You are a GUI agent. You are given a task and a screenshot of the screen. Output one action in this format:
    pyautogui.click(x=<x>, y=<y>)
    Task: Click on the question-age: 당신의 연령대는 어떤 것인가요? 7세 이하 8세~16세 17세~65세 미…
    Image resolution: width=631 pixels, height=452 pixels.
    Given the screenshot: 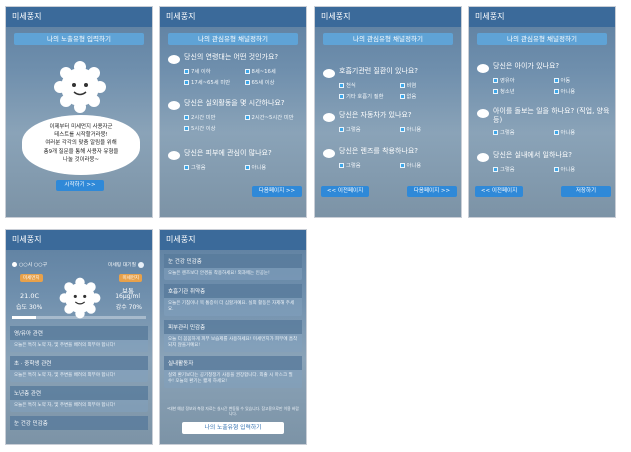 What is the action you would take?
    pyautogui.click(x=235, y=69)
    